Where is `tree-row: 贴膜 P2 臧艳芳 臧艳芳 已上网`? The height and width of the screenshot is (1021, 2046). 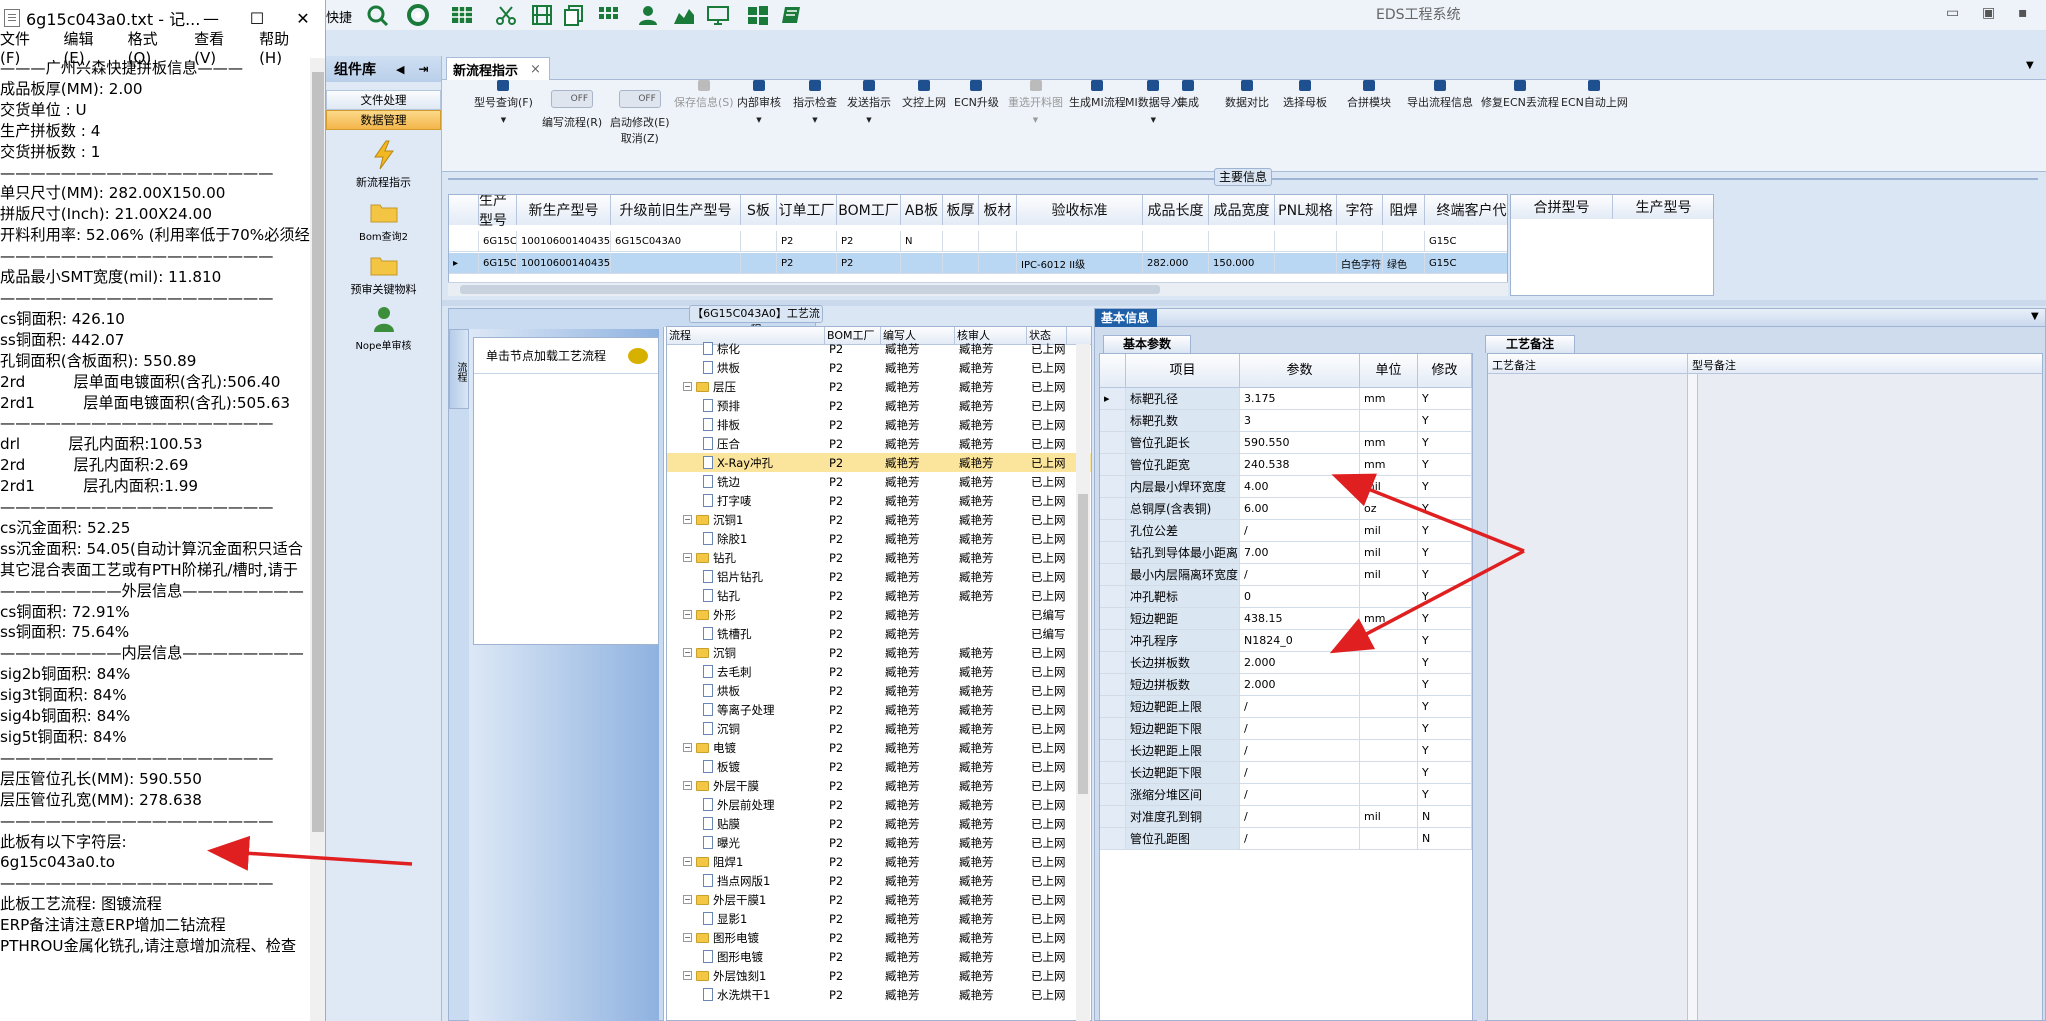 tree-row: 贴膜 P2 臧艳芳 臧艳芳 已上网 is located at coordinates (879, 823).